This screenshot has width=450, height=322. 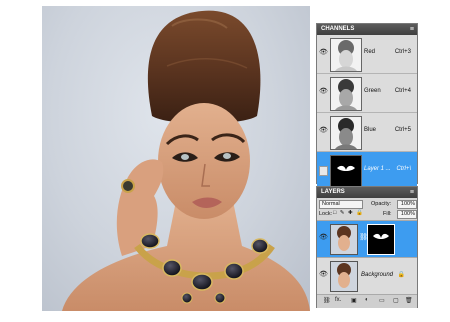 I want to click on channel-row-red: 👁 Red Ctrl+3, so click(x=367, y=54).